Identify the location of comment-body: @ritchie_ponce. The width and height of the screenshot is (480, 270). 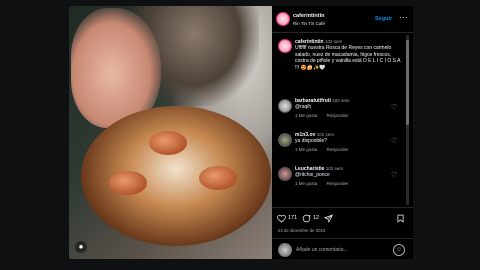
(312, 175).